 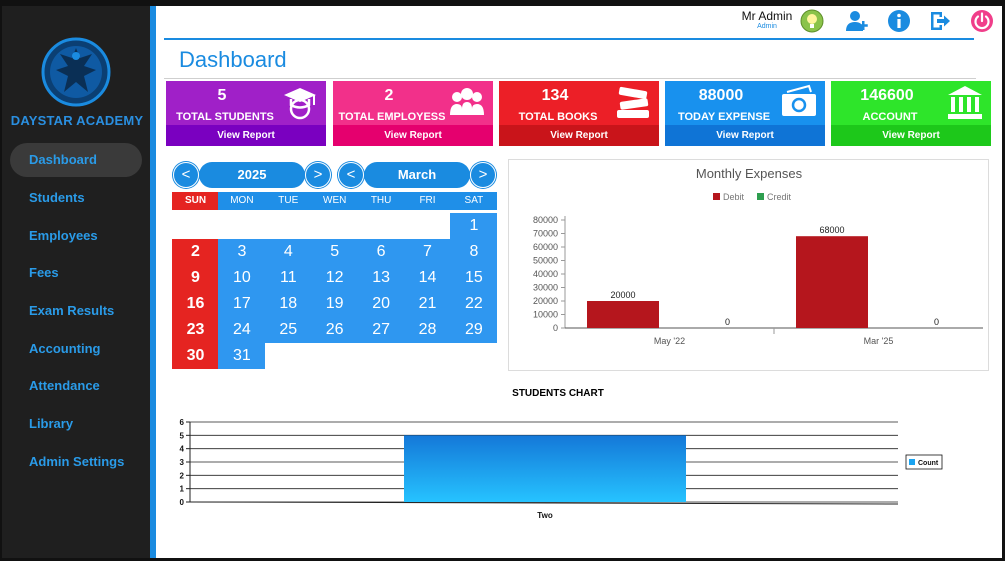 What do you see at coordinates (288, 330) in the screenshot?
I see `calendar-day: 25` at bounding box center [288, 330].